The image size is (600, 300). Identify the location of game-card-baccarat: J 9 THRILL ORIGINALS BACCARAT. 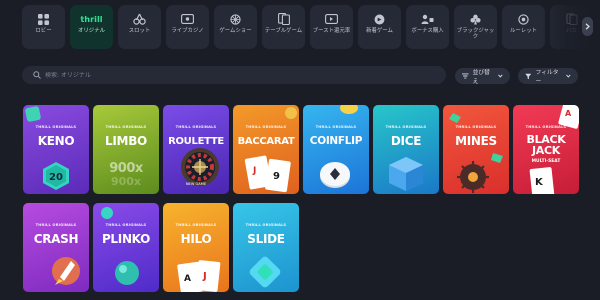
(266, 149).